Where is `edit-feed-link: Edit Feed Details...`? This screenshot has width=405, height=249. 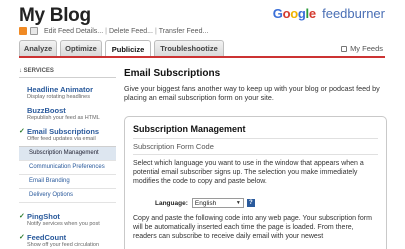 edit-feed-link: Edit Feed Details... is located at coordinates (73, 31).